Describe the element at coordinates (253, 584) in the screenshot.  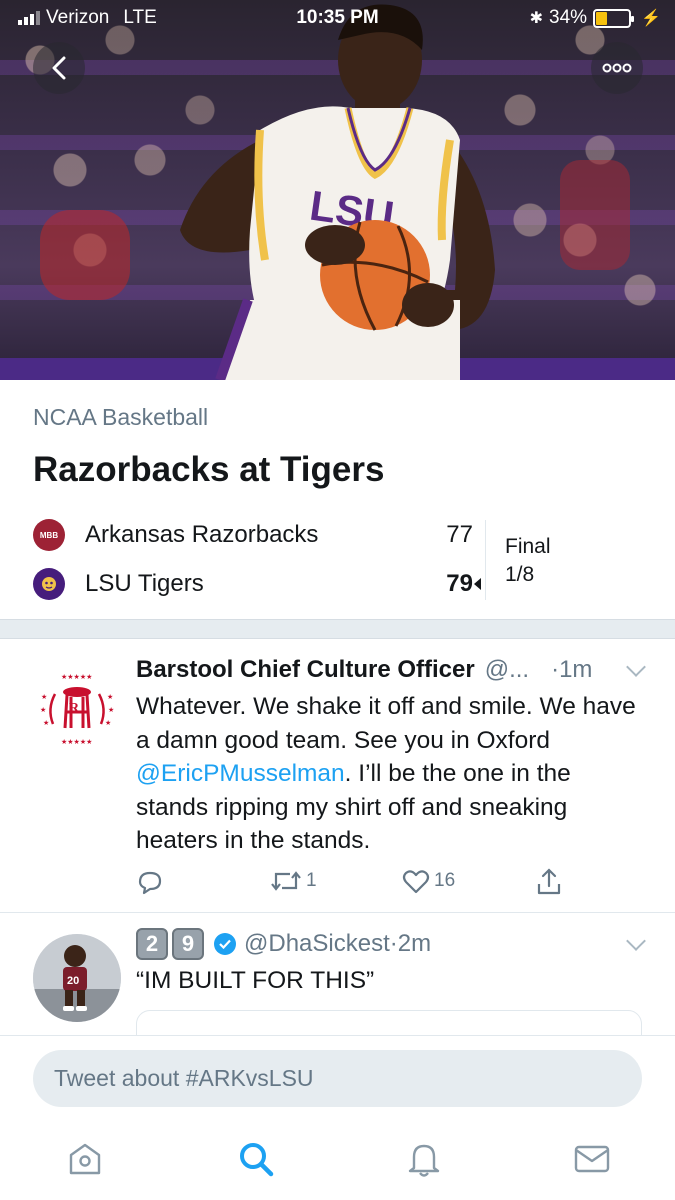
I see `team-row-lsu: LSU Tigers 79` at that location.